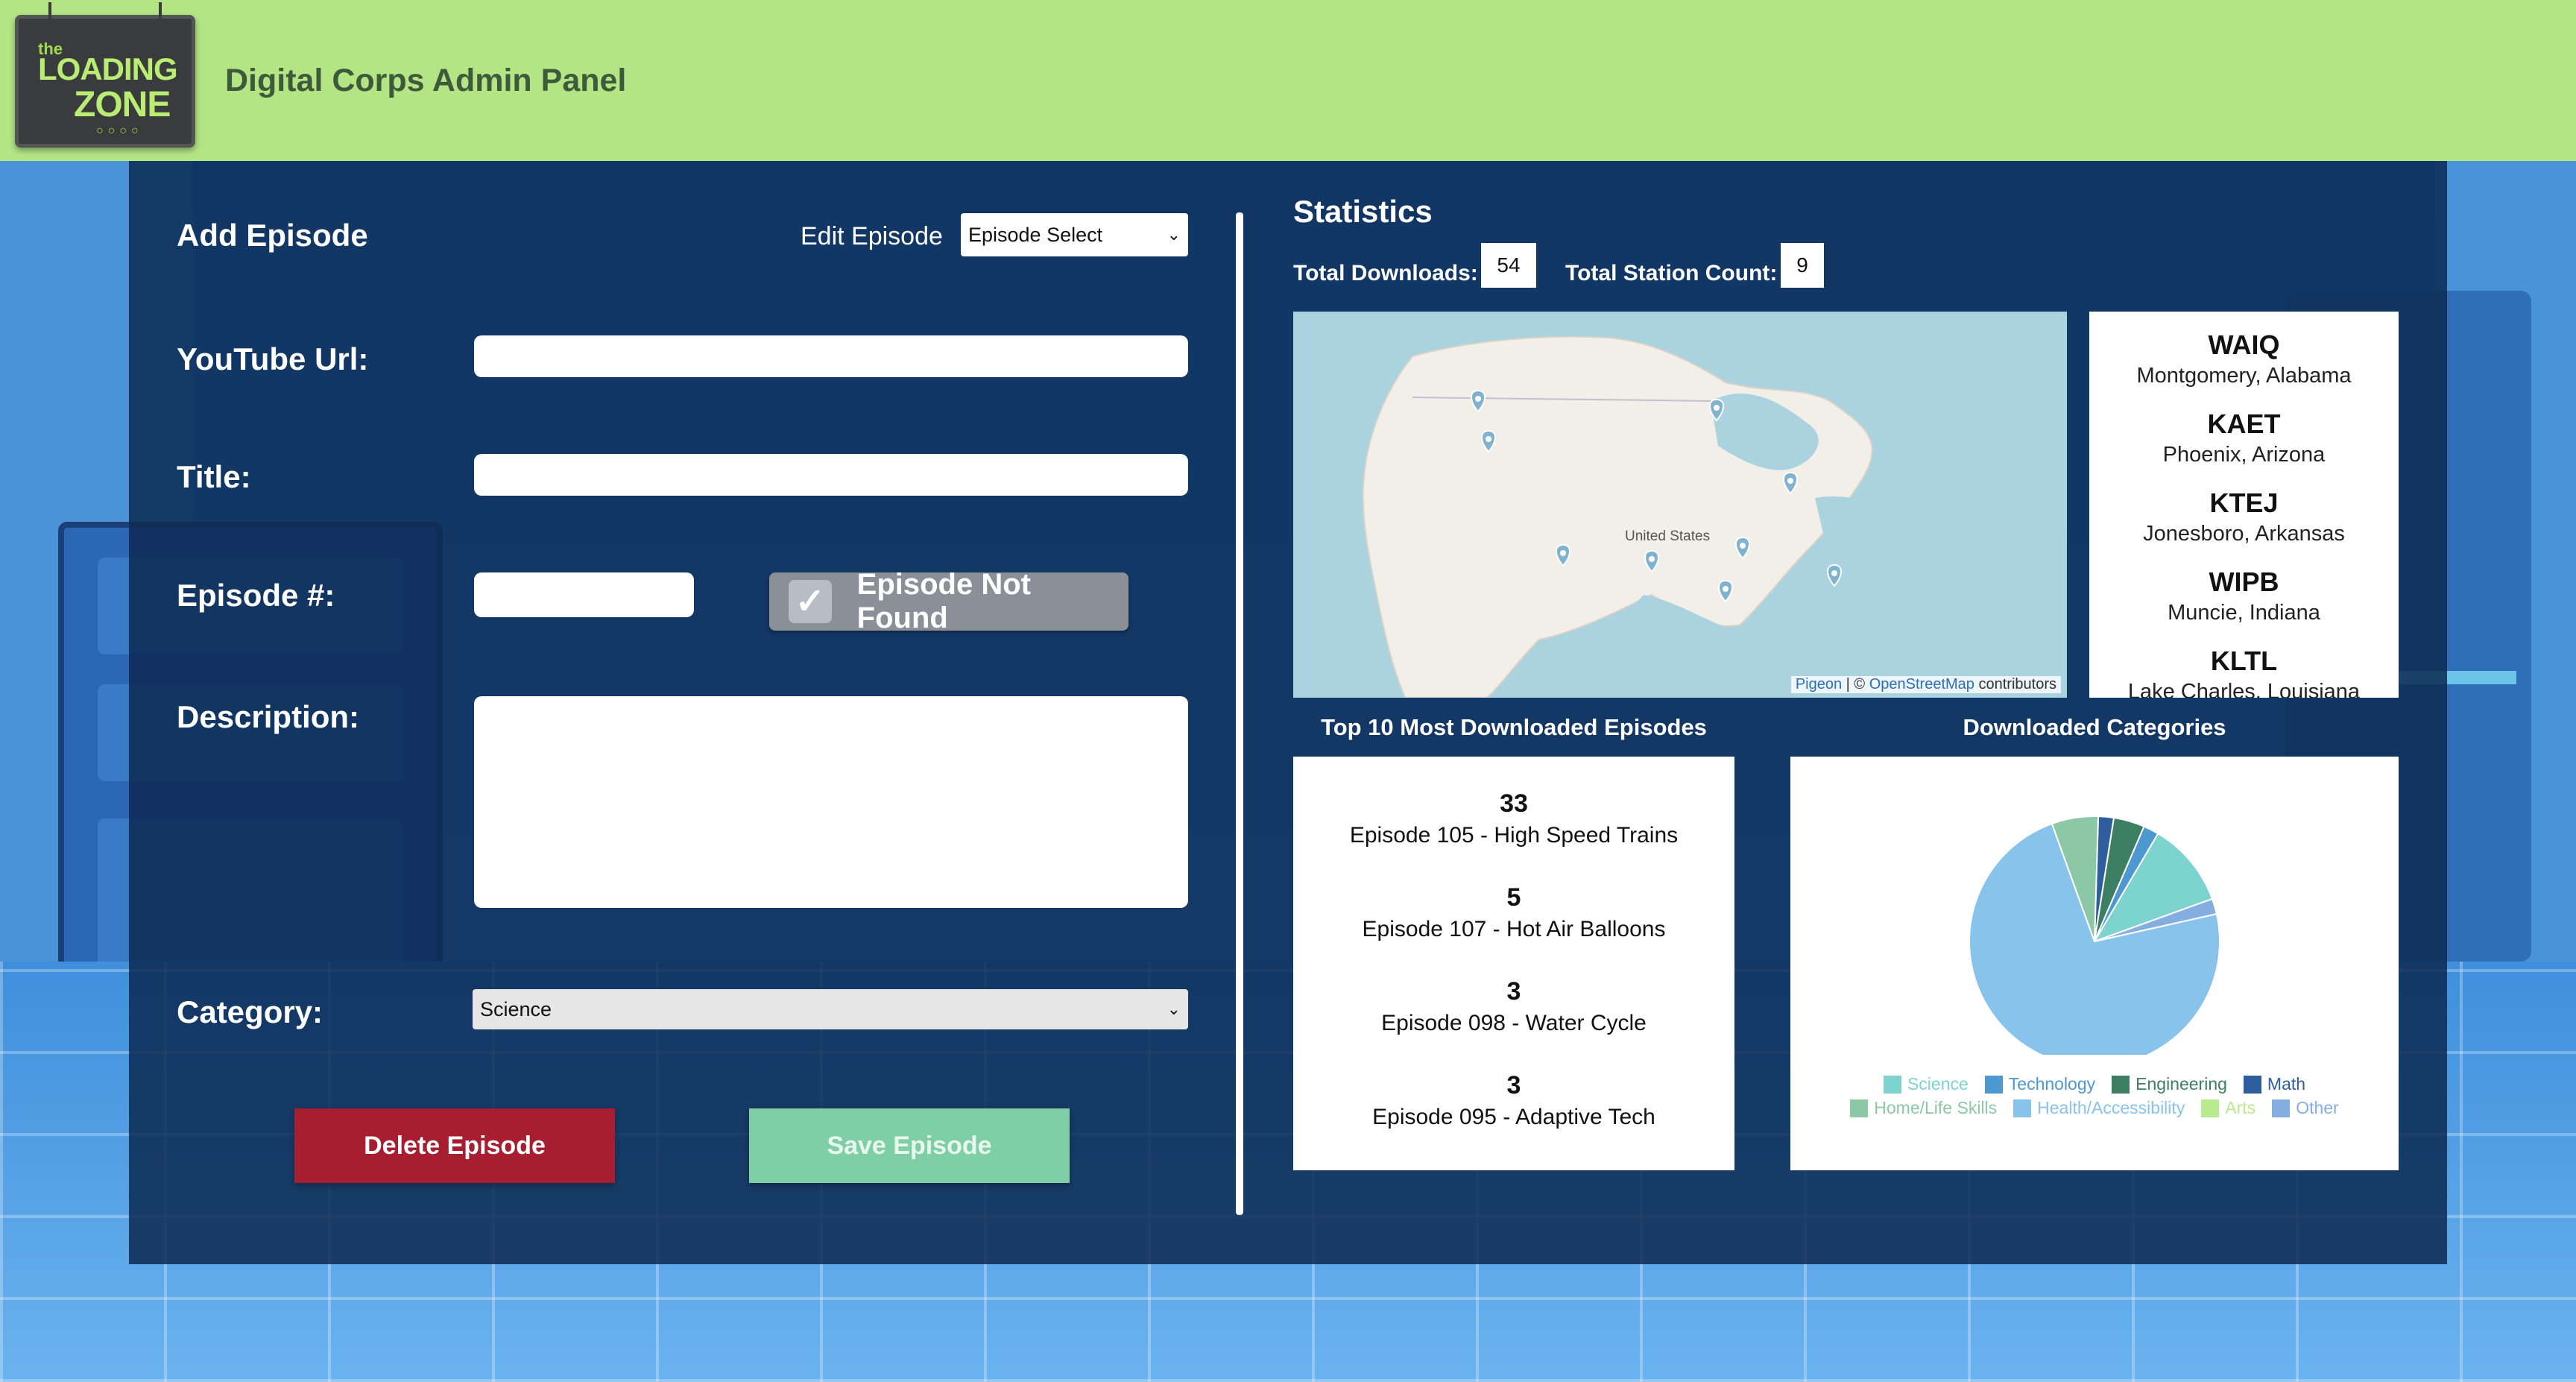  What do you see at coordinates (214, 476) in the screenshot?
I see `title-label: Title:` at bounding box center [214, 476].